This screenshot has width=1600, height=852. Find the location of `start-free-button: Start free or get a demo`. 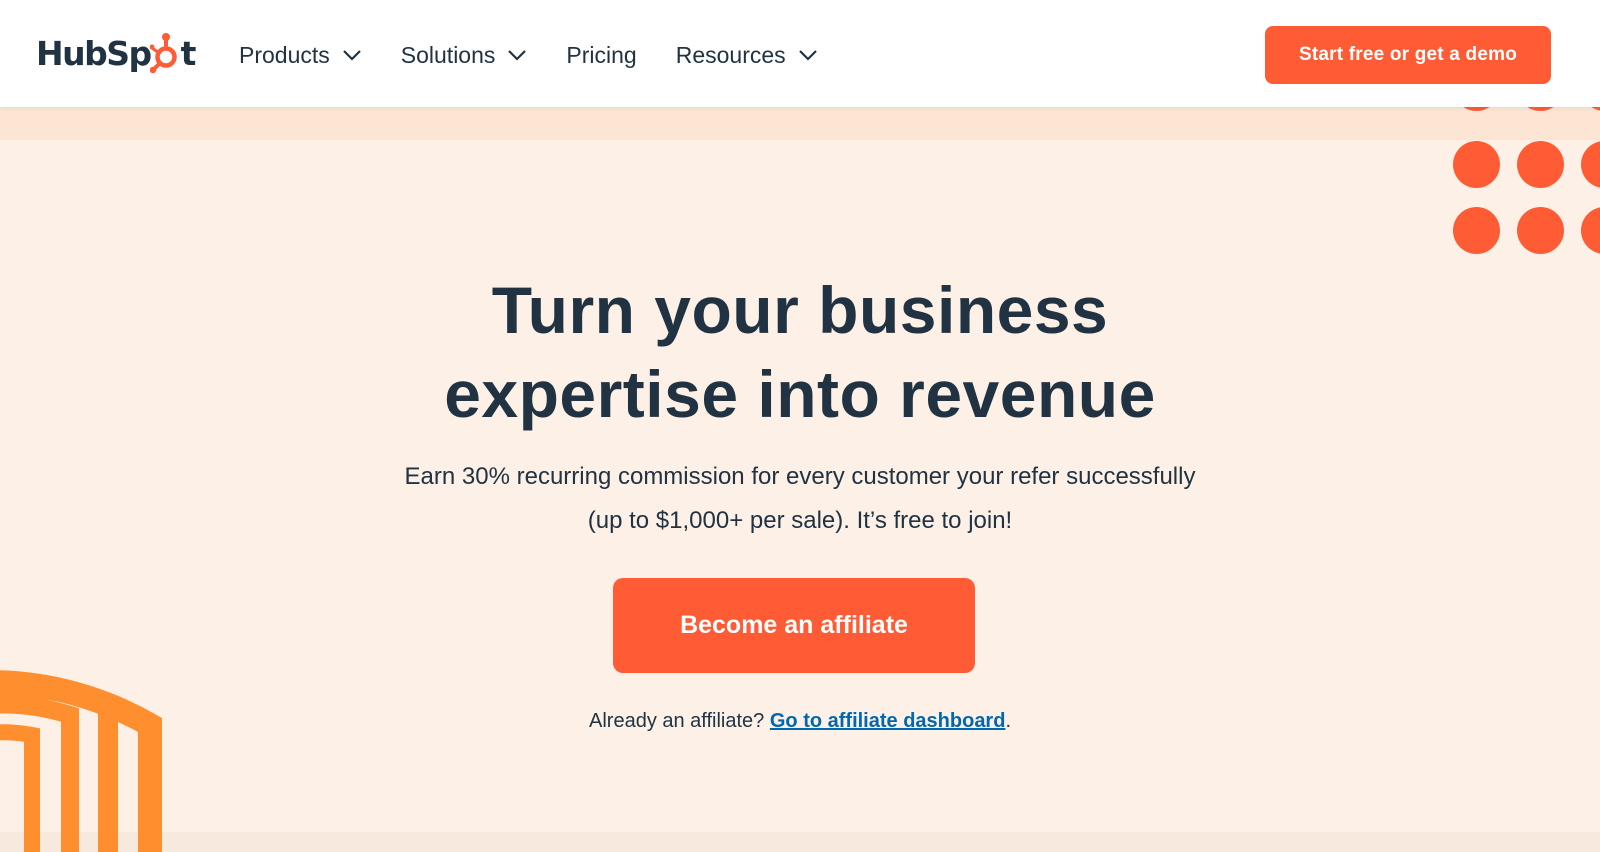

start-free-button: Start free or get a demo is located at coordinates (1408, 55).